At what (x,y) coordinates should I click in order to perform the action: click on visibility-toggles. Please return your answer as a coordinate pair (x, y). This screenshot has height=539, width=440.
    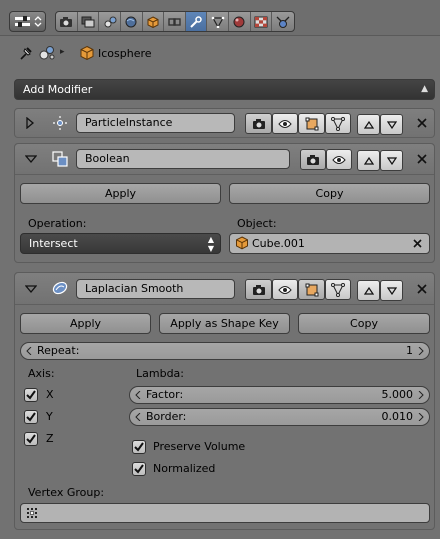
    Looking at the image, I should click on (326, 159).